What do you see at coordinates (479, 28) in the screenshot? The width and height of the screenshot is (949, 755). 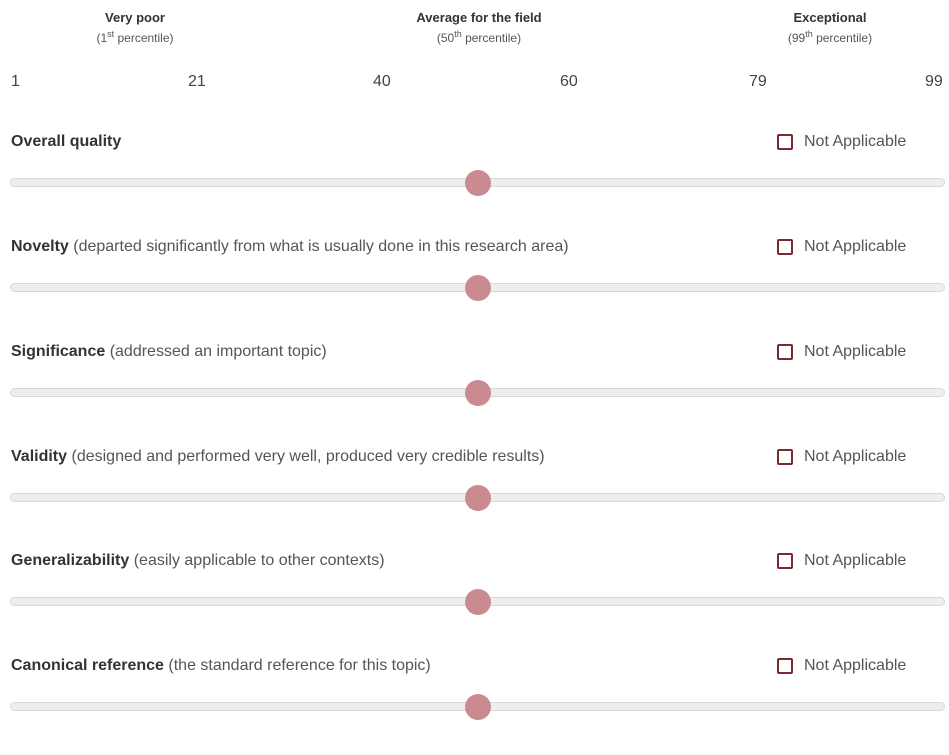 I see `anchor-average: Average for the field (50th percentile)` at bounding box center [479, 28].